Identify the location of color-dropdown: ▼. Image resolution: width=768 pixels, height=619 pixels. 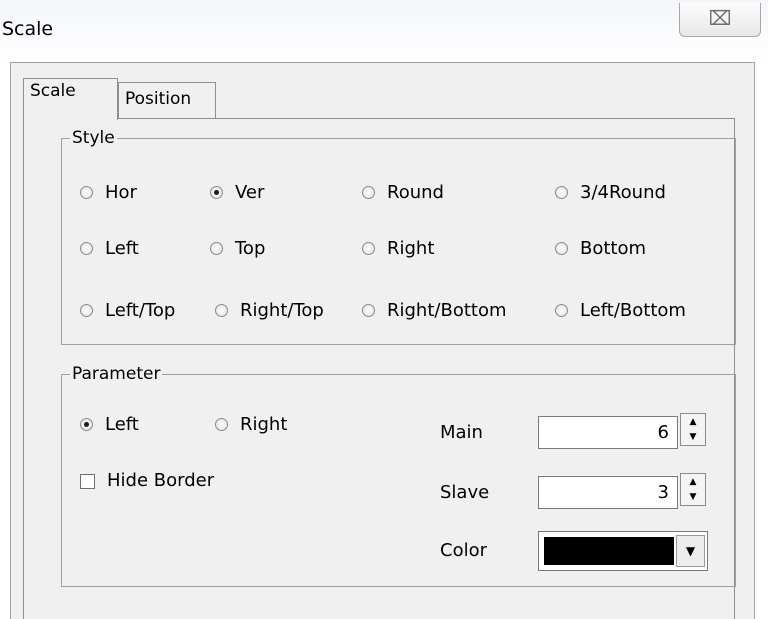
(623, 551).